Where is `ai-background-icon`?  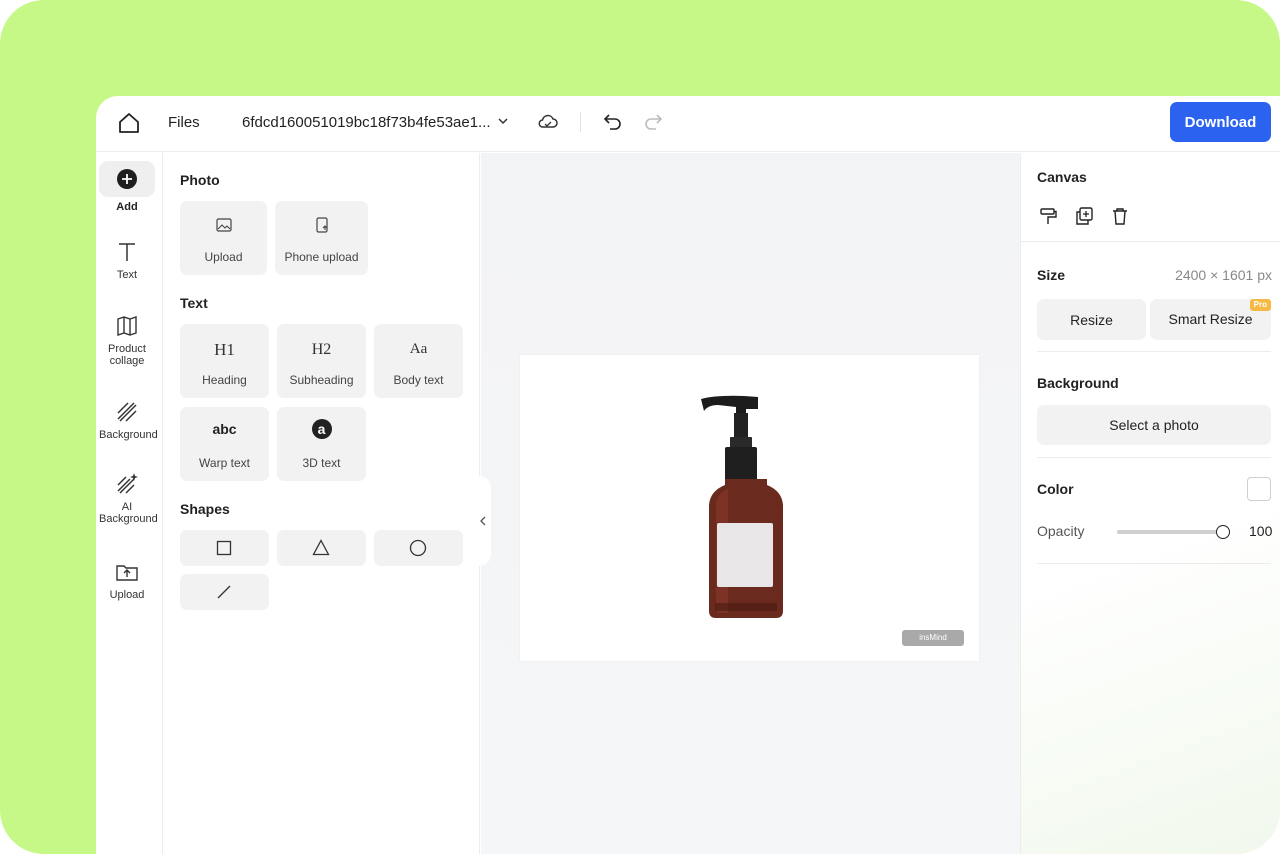
ai-background-icon is located at coordinates (127, 484).